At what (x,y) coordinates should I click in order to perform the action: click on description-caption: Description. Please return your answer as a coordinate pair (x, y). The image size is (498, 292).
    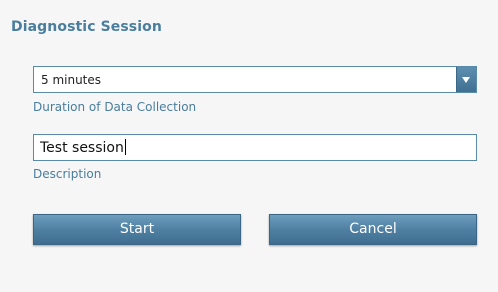
    Looking at the image, I should click on (67, 174).